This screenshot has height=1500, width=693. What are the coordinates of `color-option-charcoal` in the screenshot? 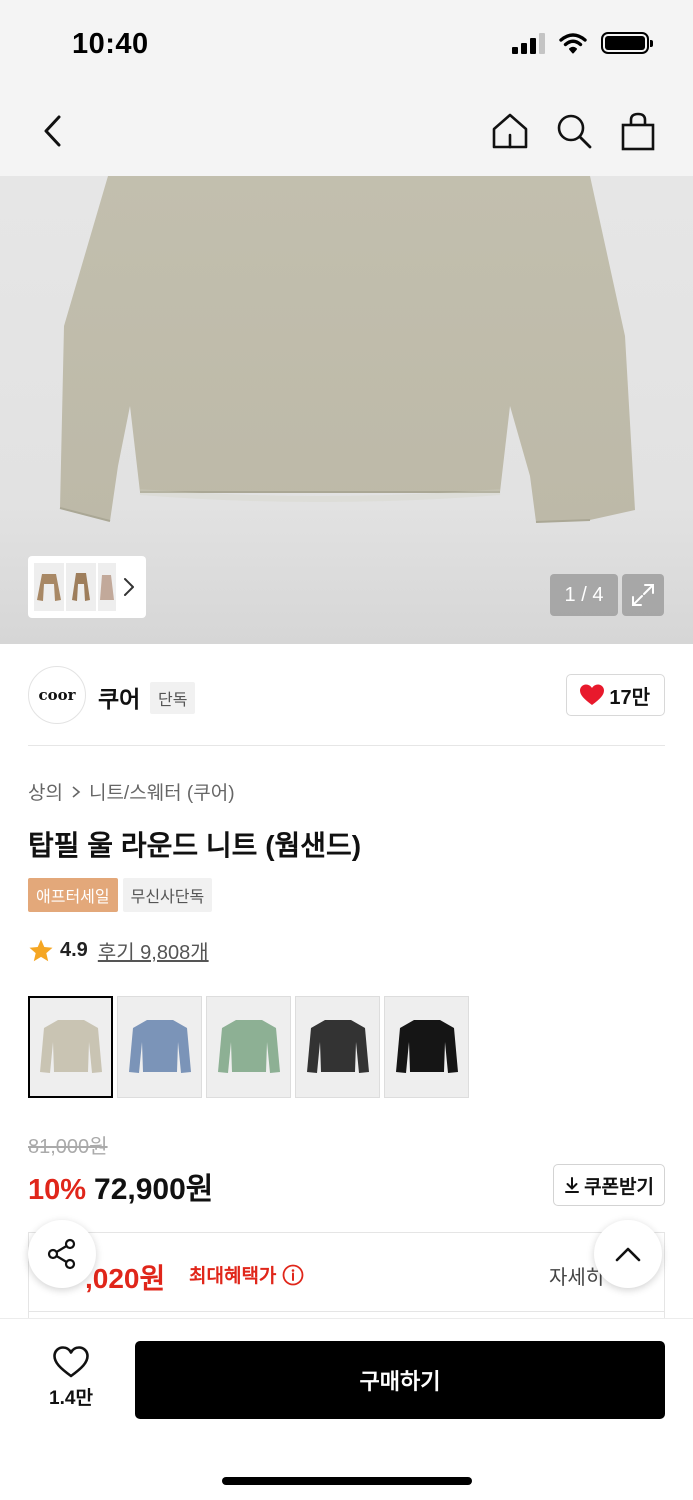 It's located at (337, 1047).